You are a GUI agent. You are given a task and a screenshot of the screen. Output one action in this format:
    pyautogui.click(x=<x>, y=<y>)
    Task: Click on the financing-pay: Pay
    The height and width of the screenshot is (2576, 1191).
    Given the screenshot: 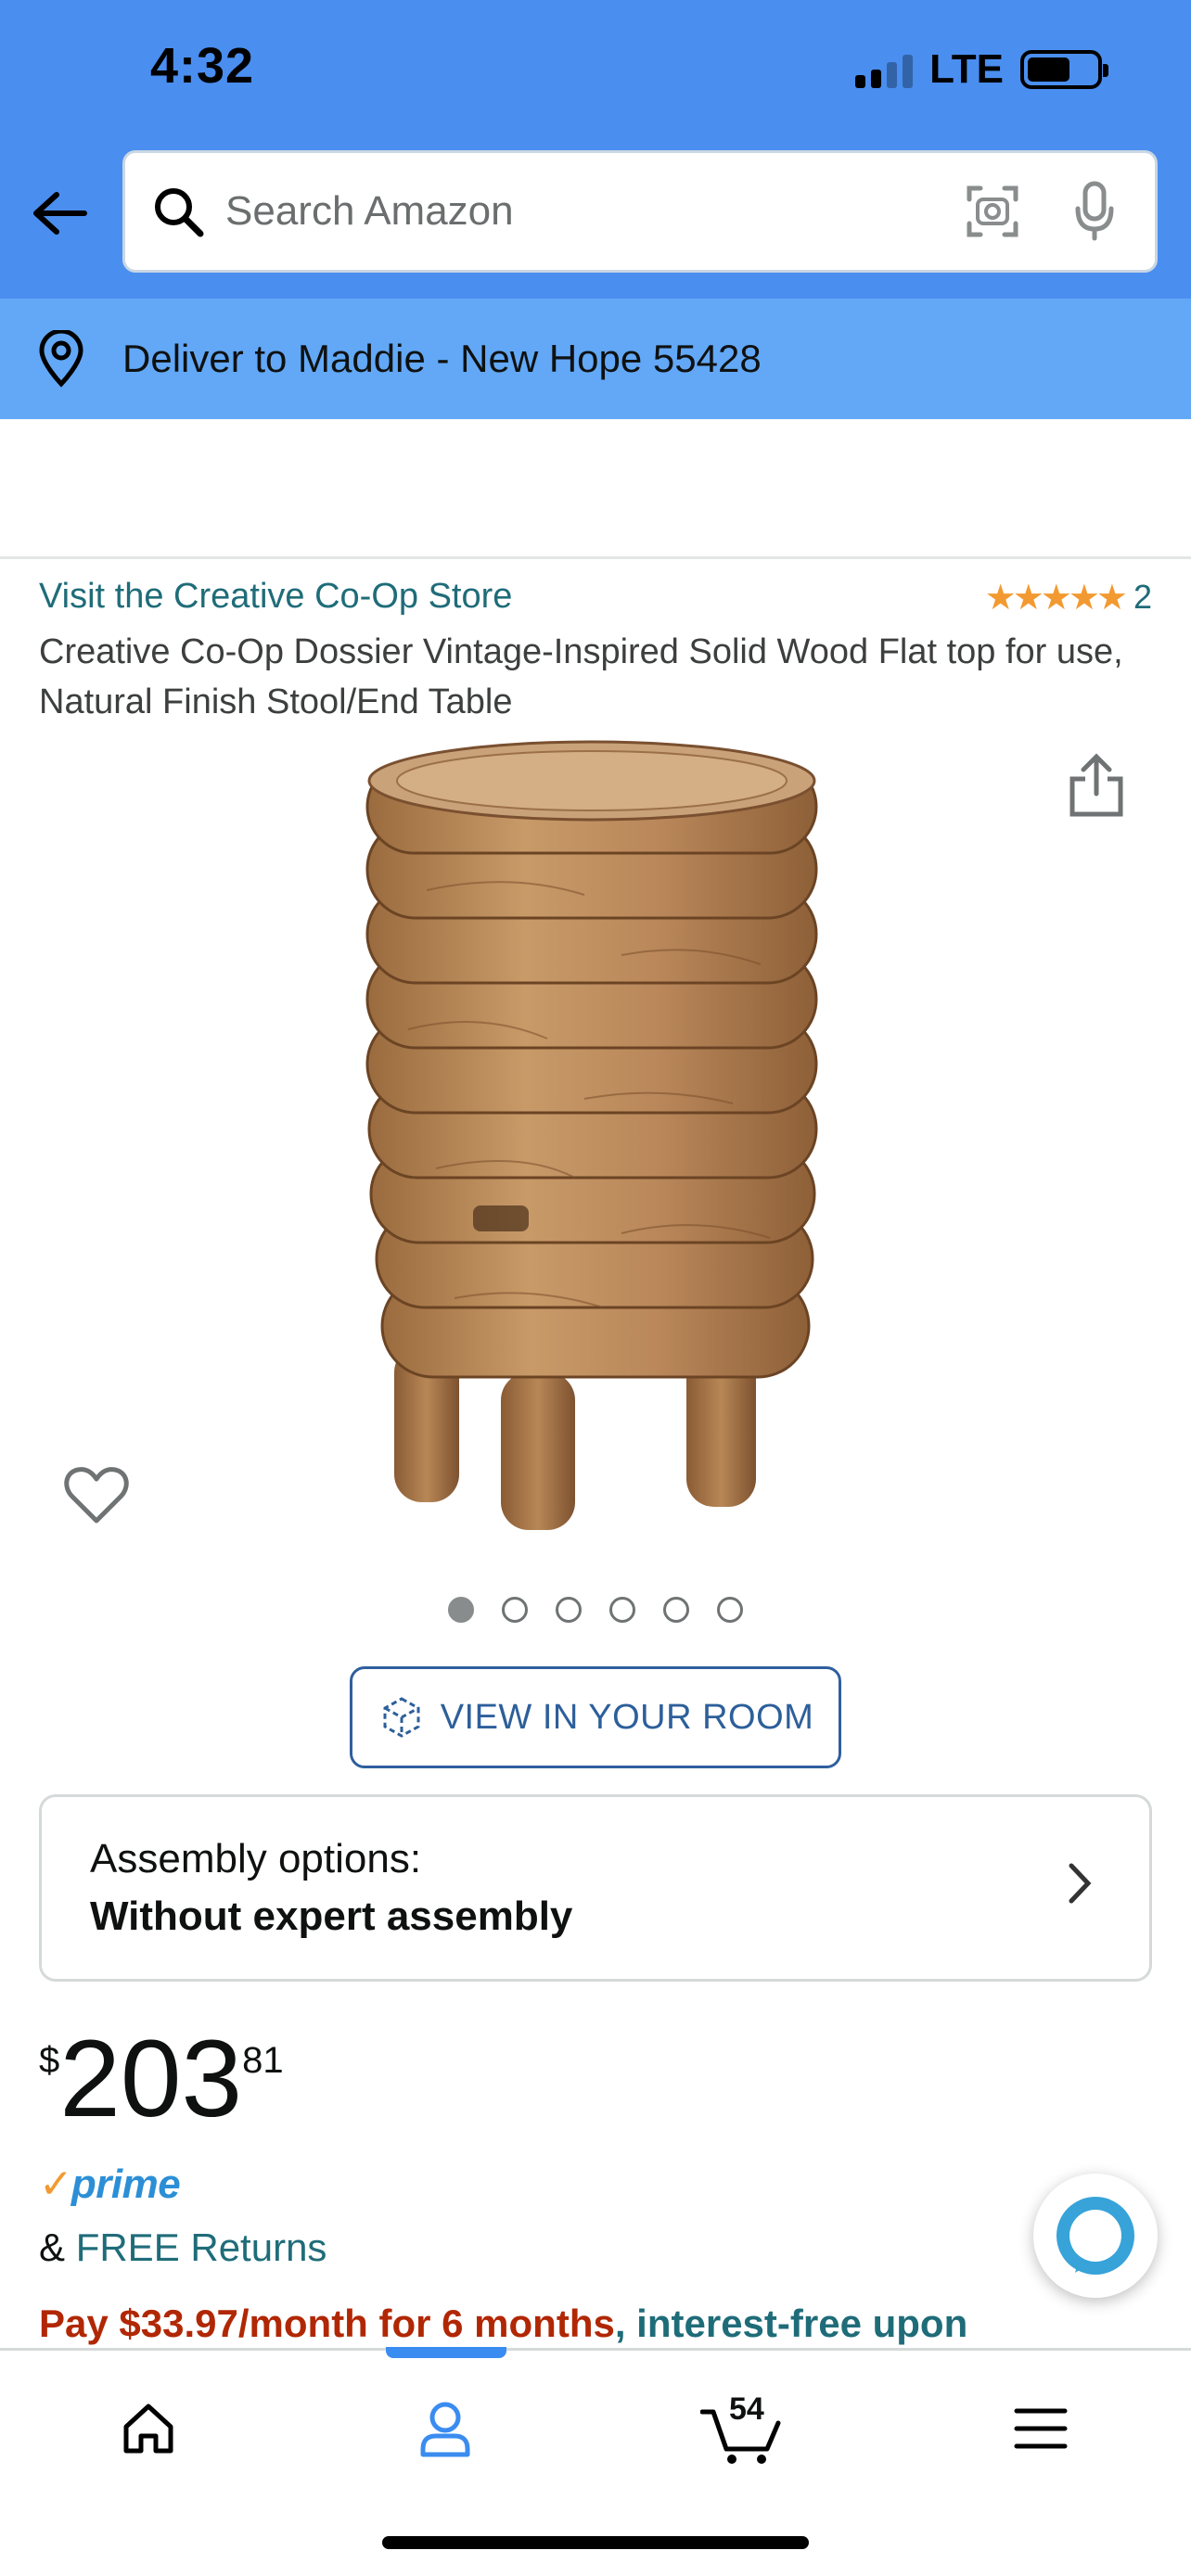 What is the action you would take?
    pyautogui.click(x=79, y=2324)
    